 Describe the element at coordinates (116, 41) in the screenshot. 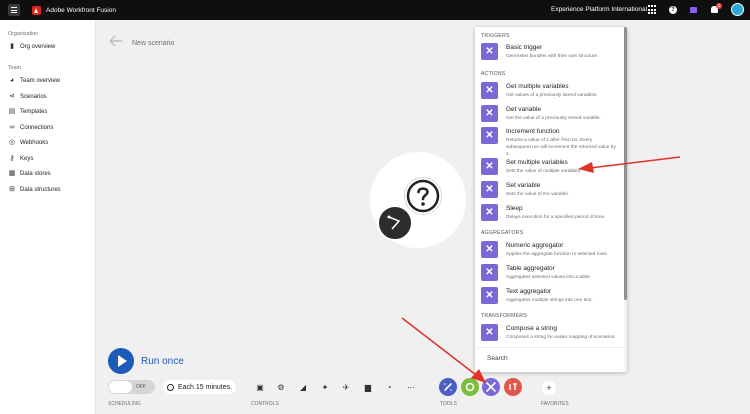

I see `back-arrow-icon` at that location.